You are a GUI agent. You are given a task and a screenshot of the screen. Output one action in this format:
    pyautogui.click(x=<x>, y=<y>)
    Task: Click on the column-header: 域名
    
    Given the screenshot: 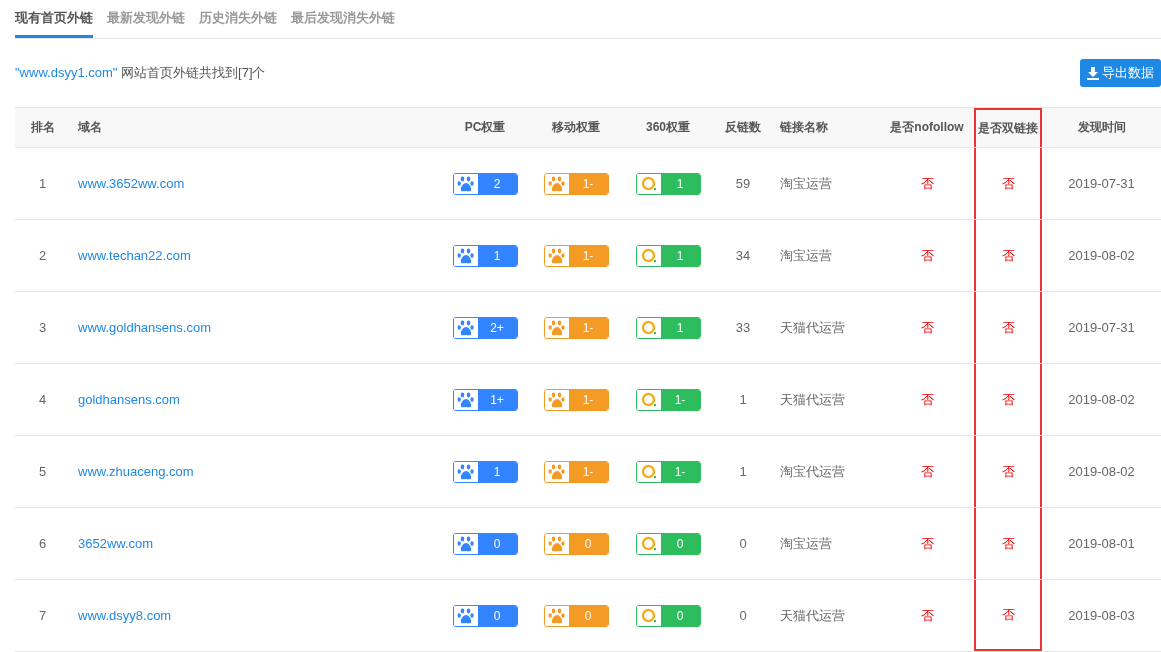 What is the action you would take?
    pyautogui.click(x=89, y=127)
    